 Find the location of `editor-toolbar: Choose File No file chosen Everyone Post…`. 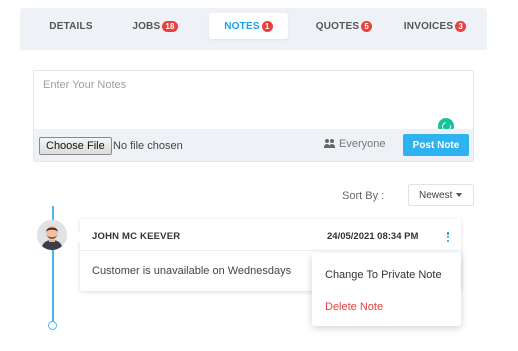

editor-toolbar: Choose File No file chosen Everyone Post… is located at coordinates (253, 145).